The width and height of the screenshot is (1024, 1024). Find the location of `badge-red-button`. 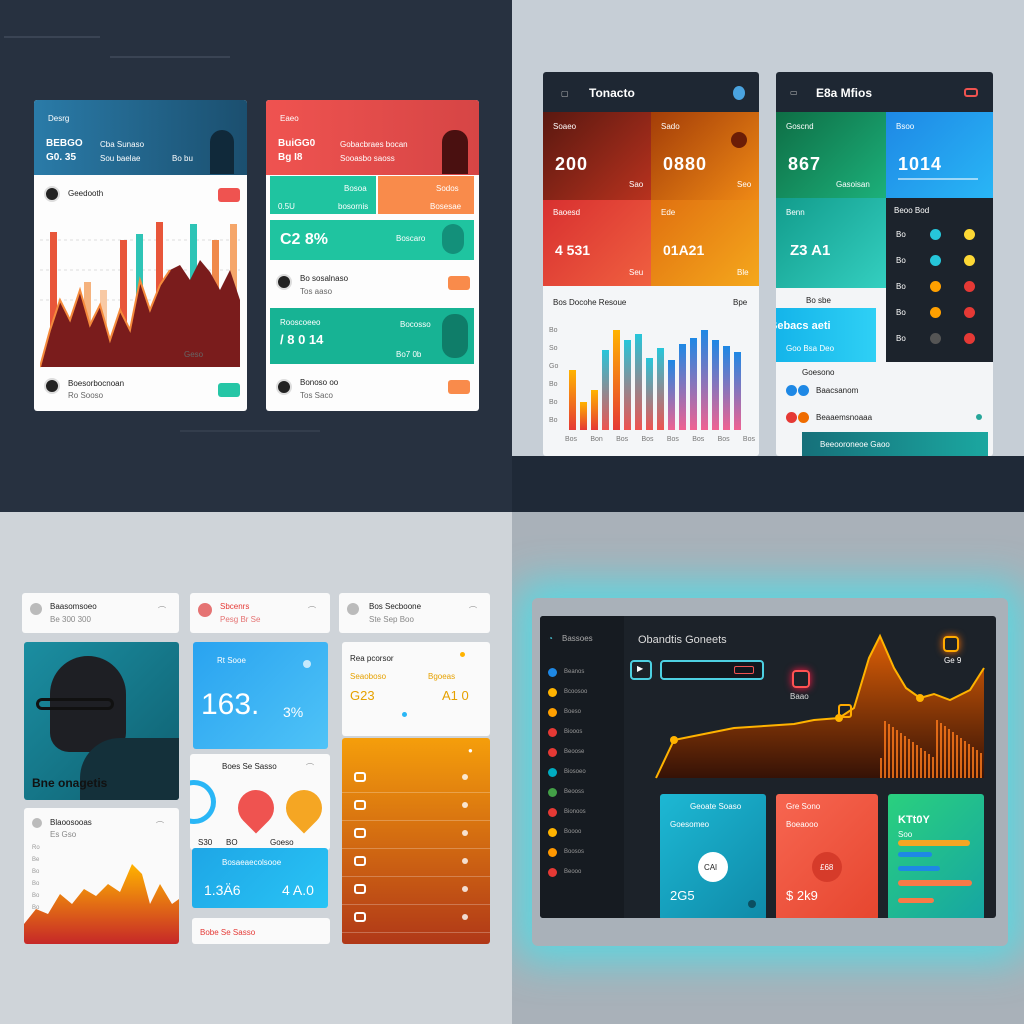

badge-red-button is located at coordinates (229, 195).